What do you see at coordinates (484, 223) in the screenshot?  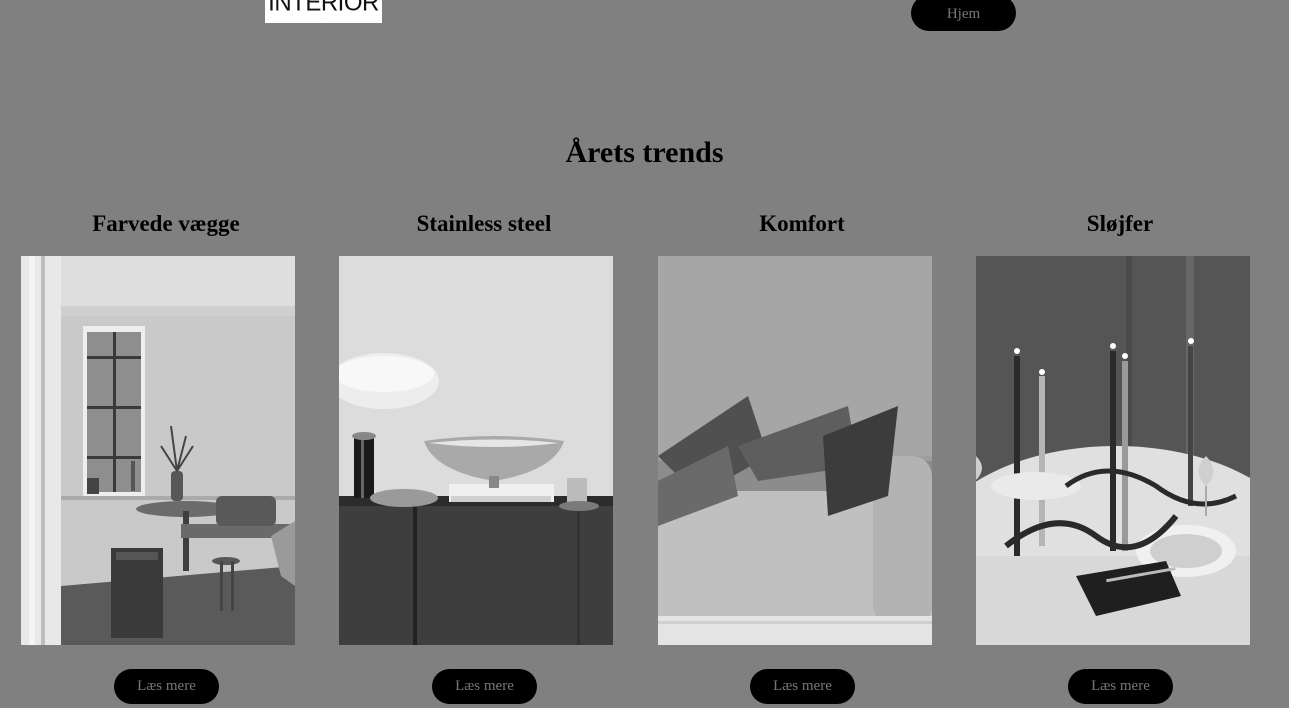 I see `card-title: Stainless steel` at bounding box center [484, 223].